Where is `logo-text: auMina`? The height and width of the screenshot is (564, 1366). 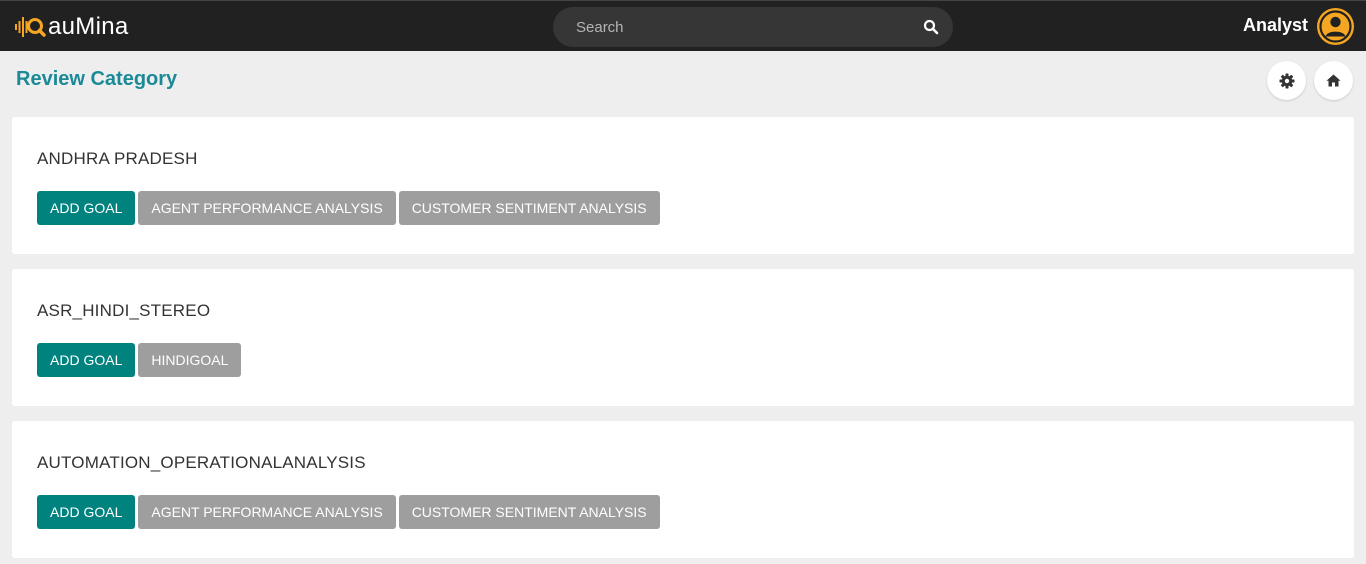 logo-text: auMina is located at coordinates (88, 26).